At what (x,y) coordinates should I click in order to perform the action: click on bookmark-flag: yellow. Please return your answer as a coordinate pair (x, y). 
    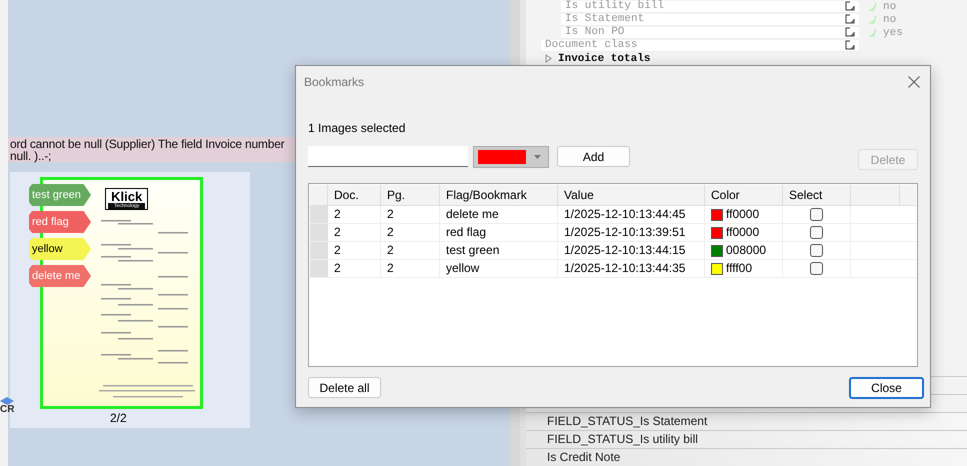
    Looking at the image, I should click on (60, 249).